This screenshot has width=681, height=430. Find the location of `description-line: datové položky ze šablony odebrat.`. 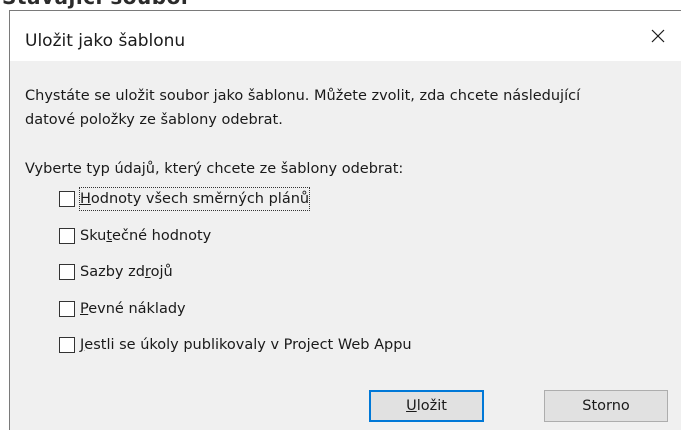

description-line: datové položky ze šablony odebrat. is located at coordinates (154, 120).